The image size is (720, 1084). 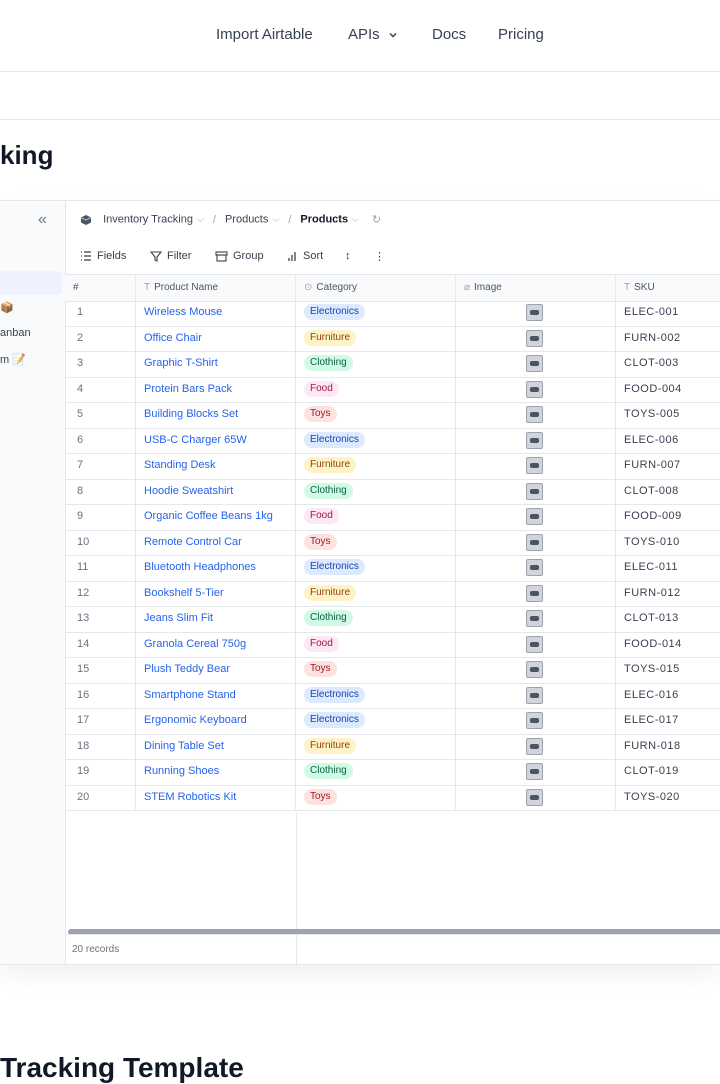 What do you see at coordinates (216, 389) in the screenshot?
I see `product-name-cell: Protein Bars Pack` at bounding box center [216, 389].